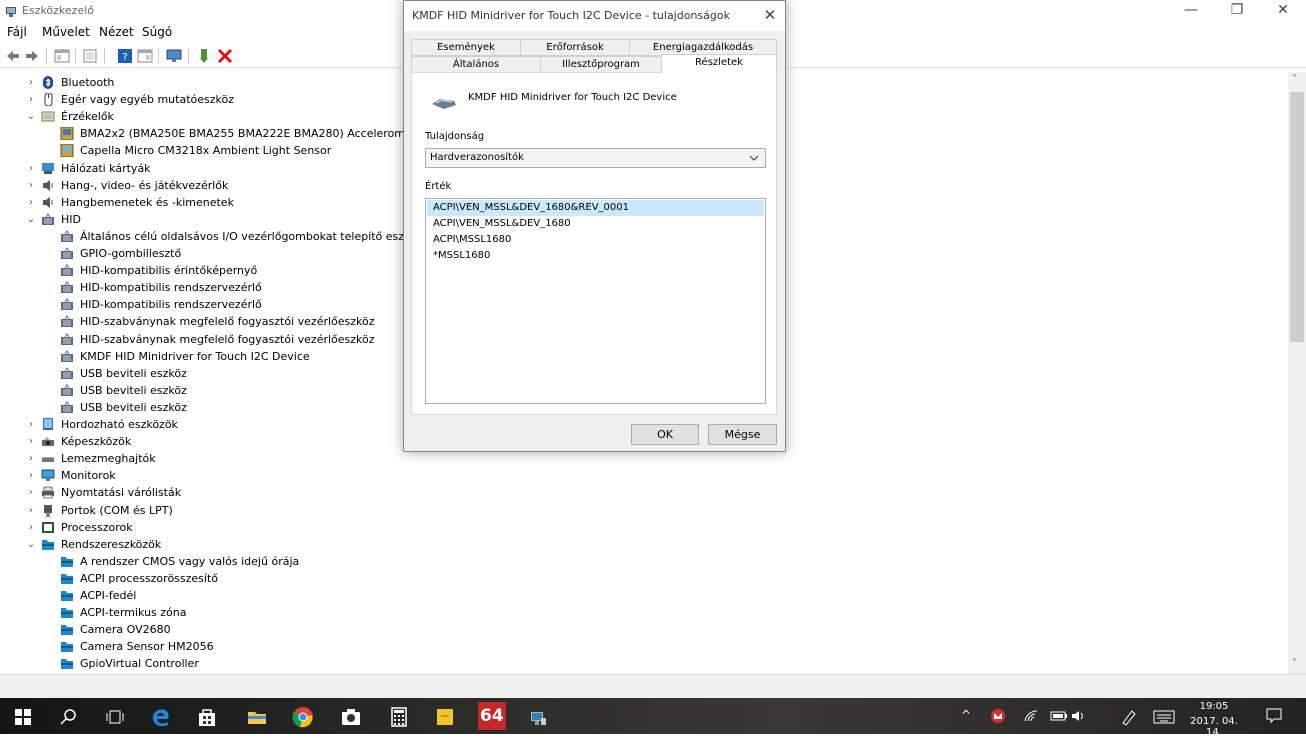 The width and height of the screenshot is (1306, 738). What do you see at coordinates (640, 646) in the screenshot?
I see `tree-device-row: Camera Sensor HM2056` at bounding box center [640, 646].